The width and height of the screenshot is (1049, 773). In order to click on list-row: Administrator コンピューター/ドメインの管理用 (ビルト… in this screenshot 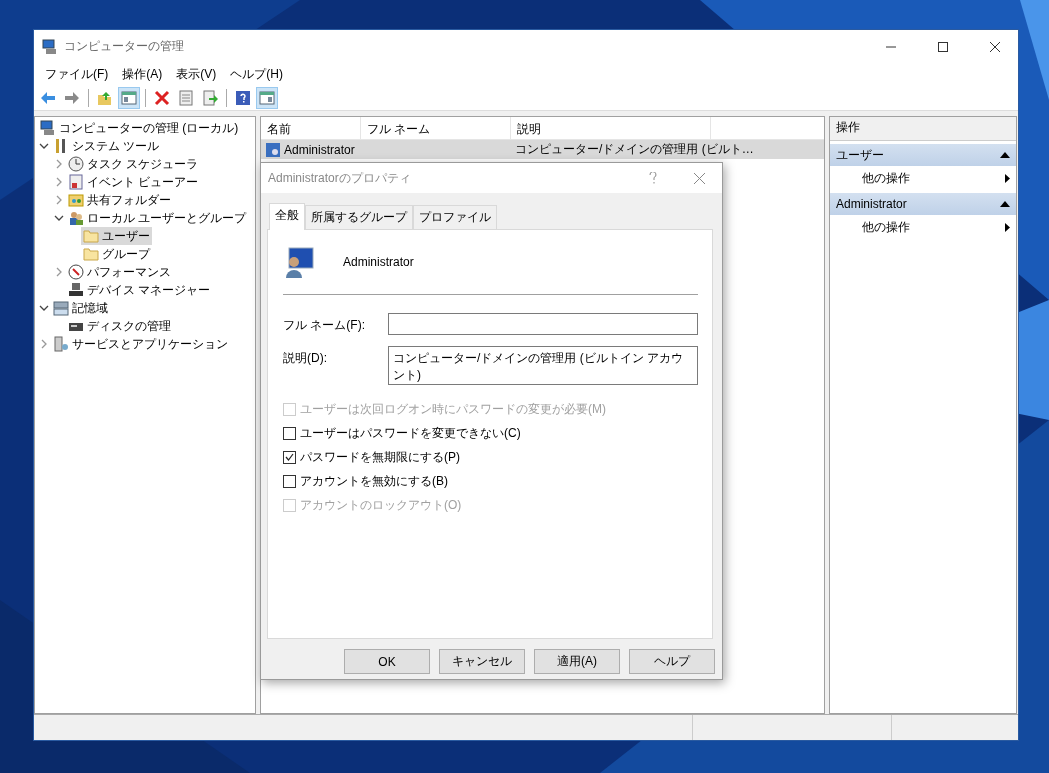, I will do `click(542, 149)`.